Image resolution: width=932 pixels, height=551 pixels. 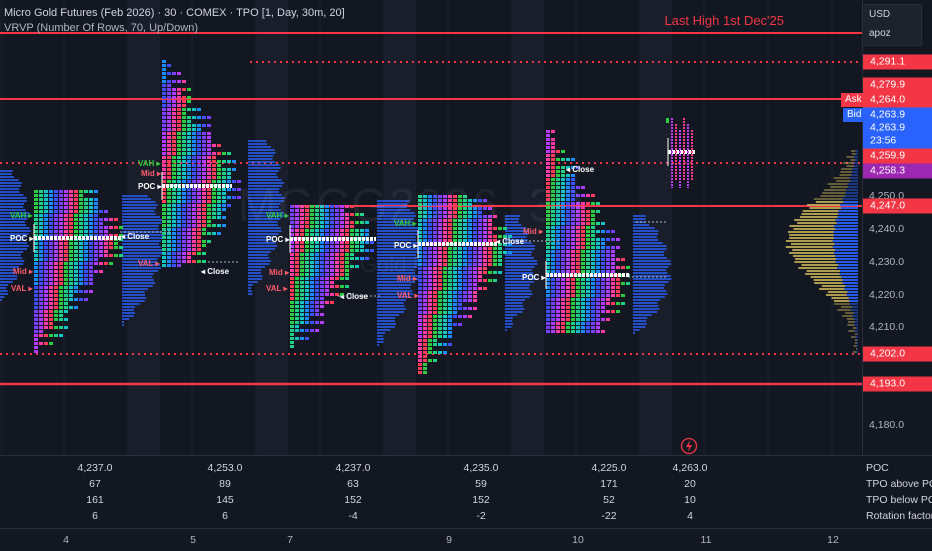 I want to click on lightning-icon, so click(x=689, y=446).